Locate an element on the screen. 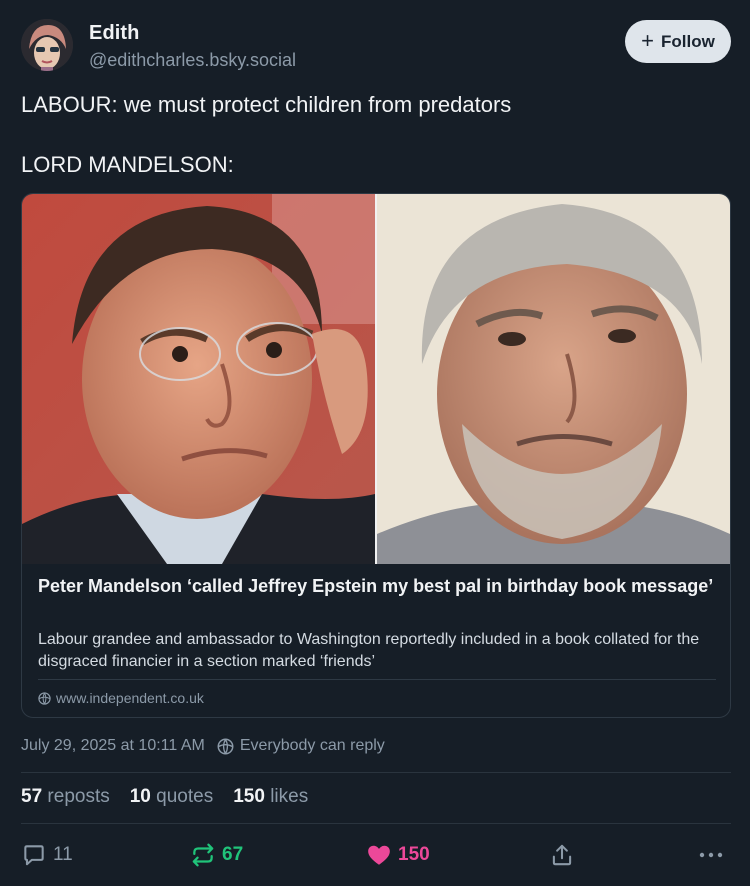  reply-setting-label: Everybody can reply is located at coordinates (312, 745).